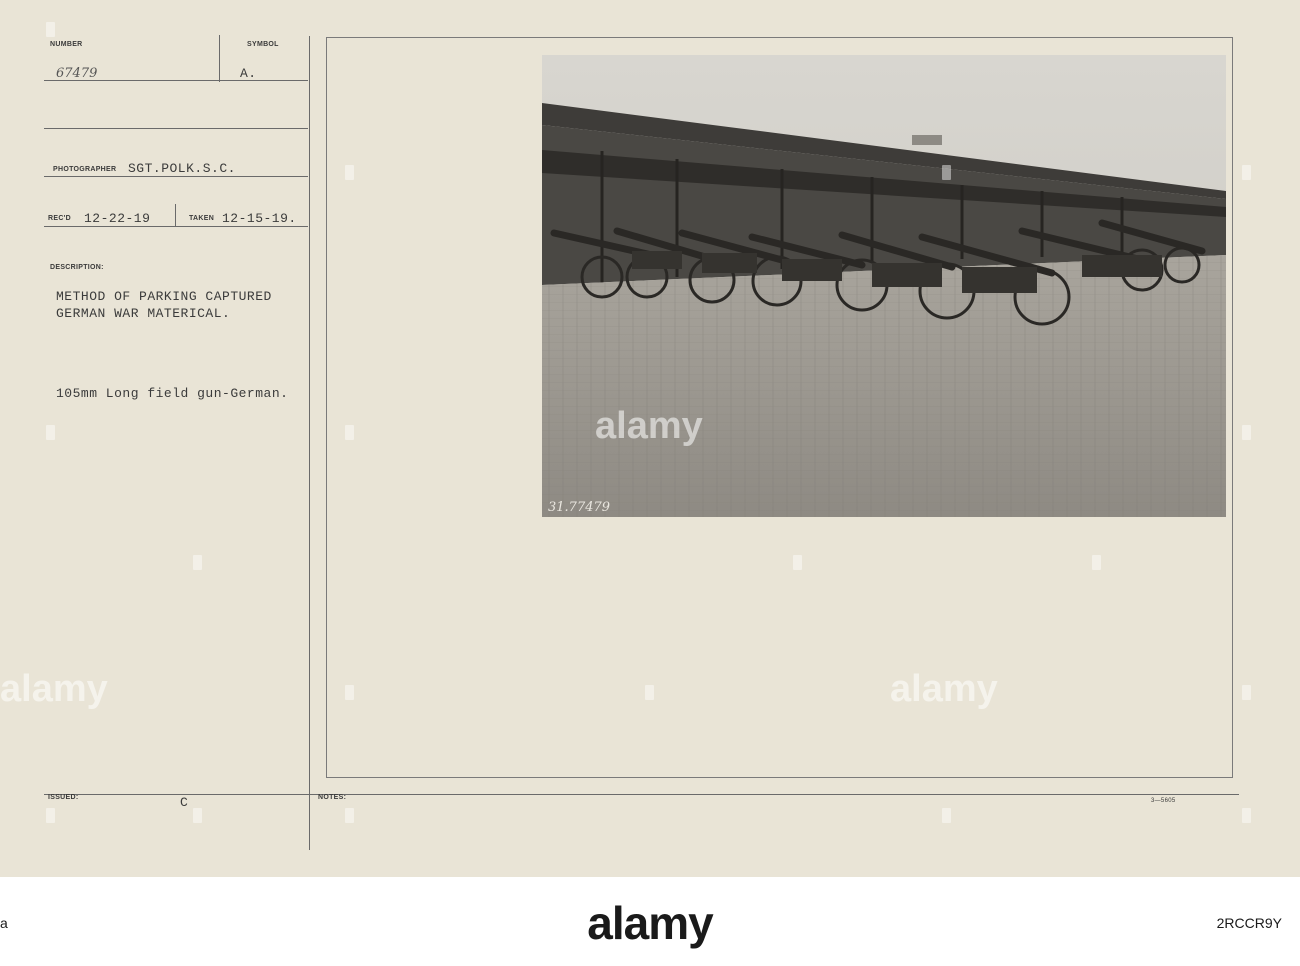  I want to click on left-panel-border, so click(309, 443).